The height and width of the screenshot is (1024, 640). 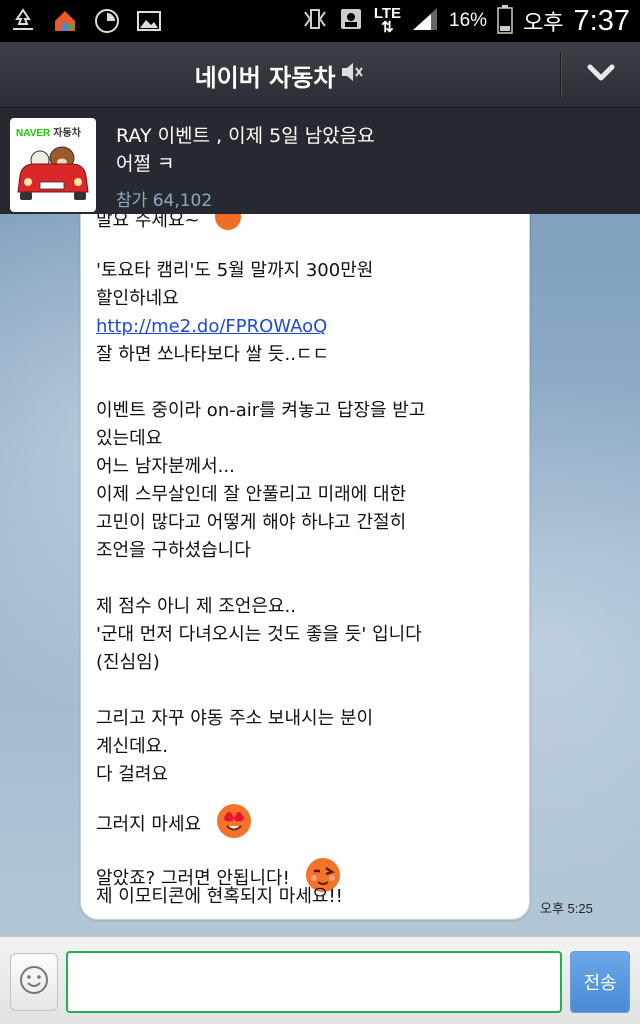 What do you see at coordinates (245, 136) in the screenshot?
I see `notice-line-1: RAY 이벤트 , 이제 5일 남았음요` at bounding box center [245, 136].